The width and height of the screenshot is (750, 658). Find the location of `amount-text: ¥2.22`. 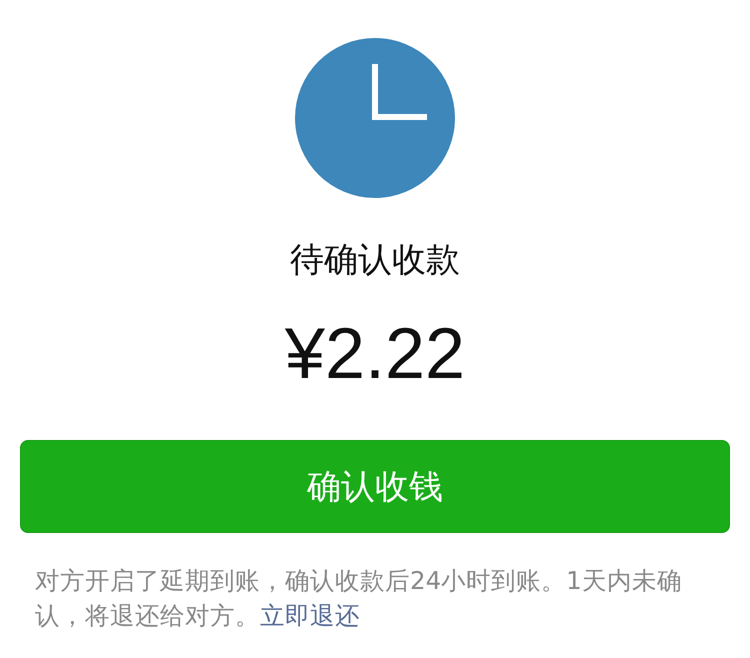

amount-text: ¥2.22 is located at coordinates (375, 354).